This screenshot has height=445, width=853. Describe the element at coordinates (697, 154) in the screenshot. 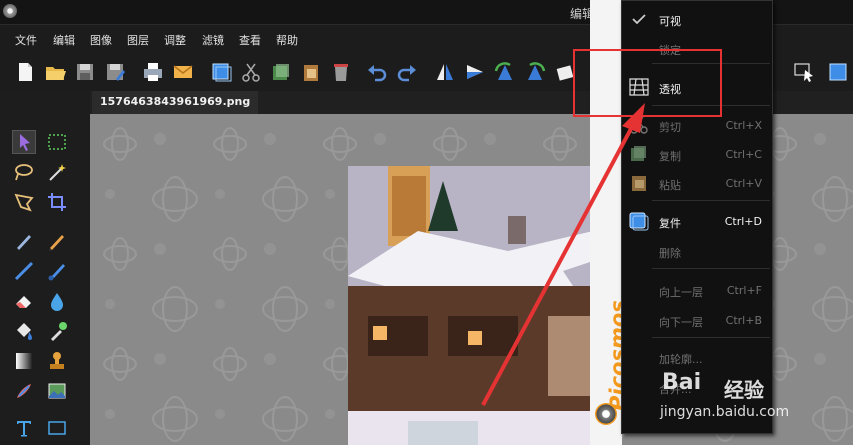

I see `menu-item-copy: 复制 Ctrl+C` at that location.